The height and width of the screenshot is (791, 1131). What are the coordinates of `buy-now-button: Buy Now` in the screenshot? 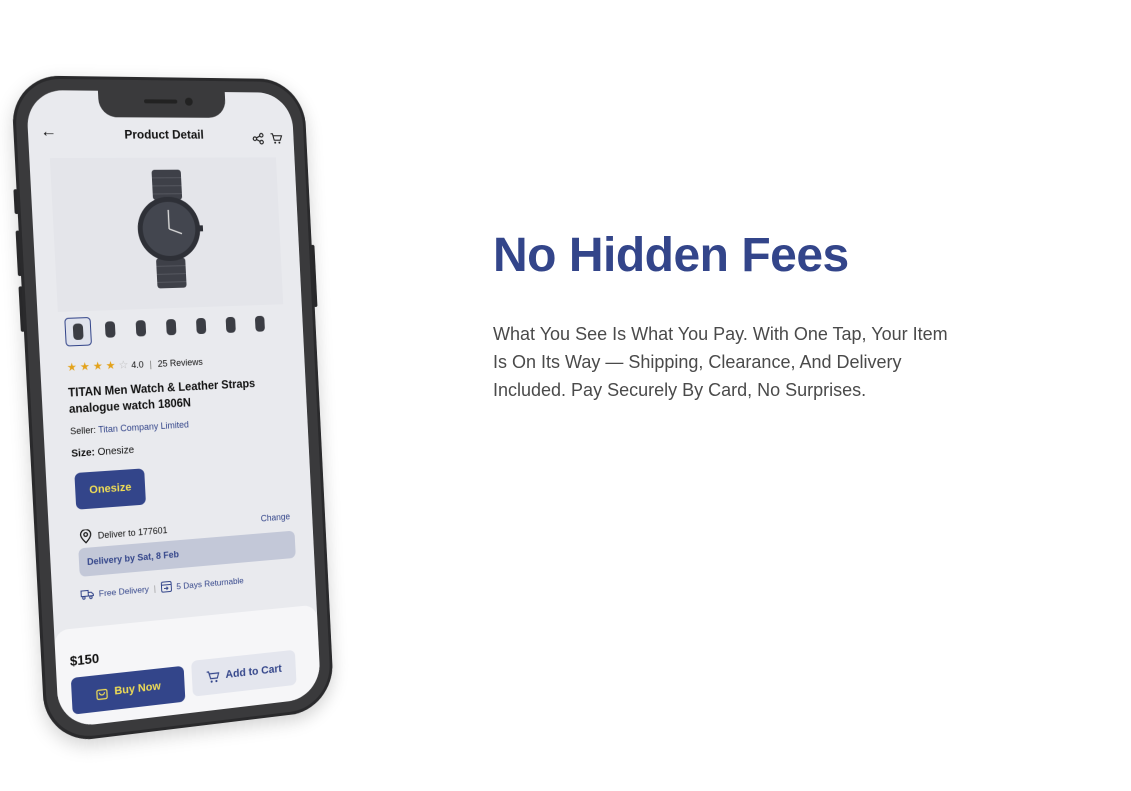 It's located at (128, 690).